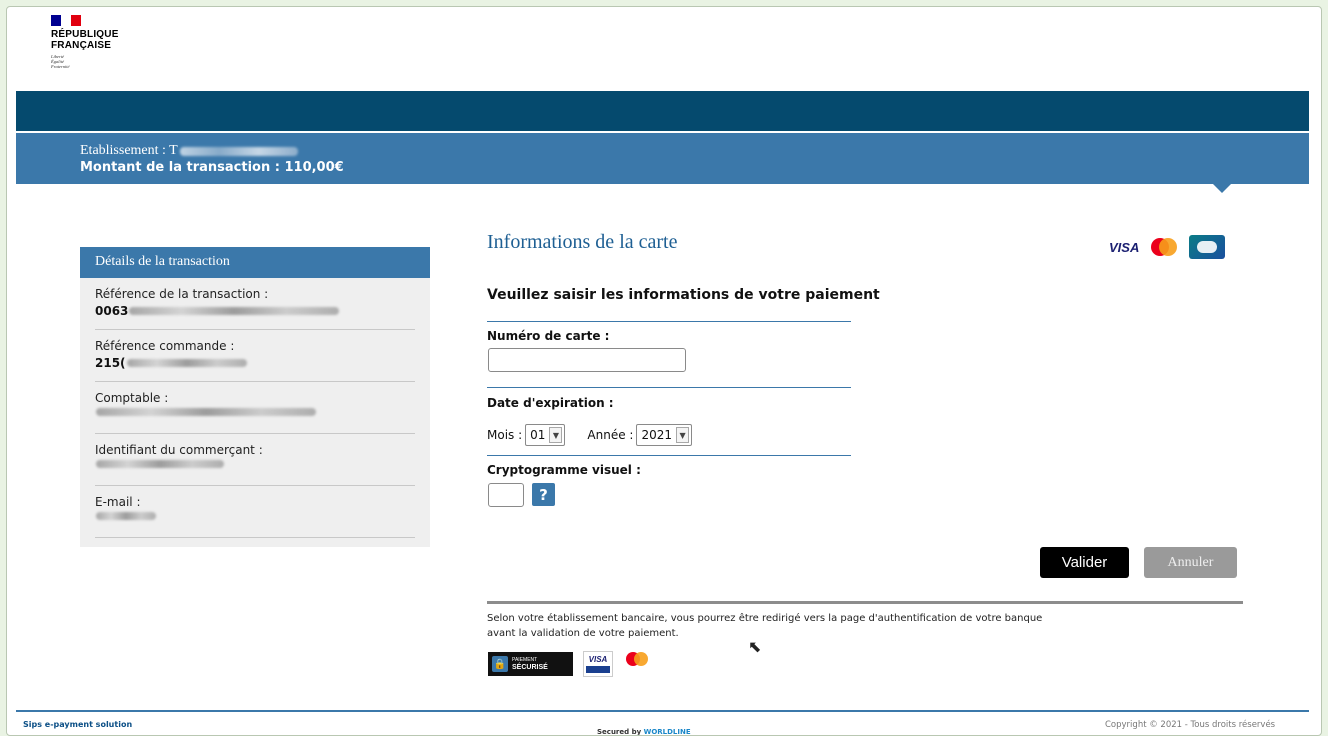  I want to click on month-label: Mois :, so click(505, 435).